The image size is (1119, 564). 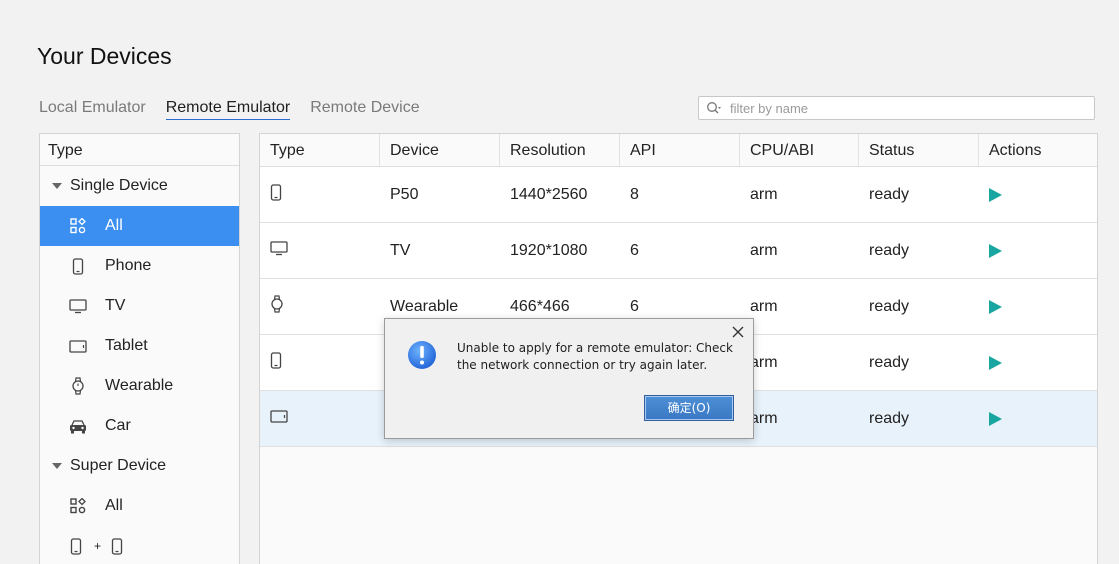 What do you see at coordinates (549, 250) in the screenshot?
I see `cell-resolution: 1920*1080` at bounding box center [549, 250].